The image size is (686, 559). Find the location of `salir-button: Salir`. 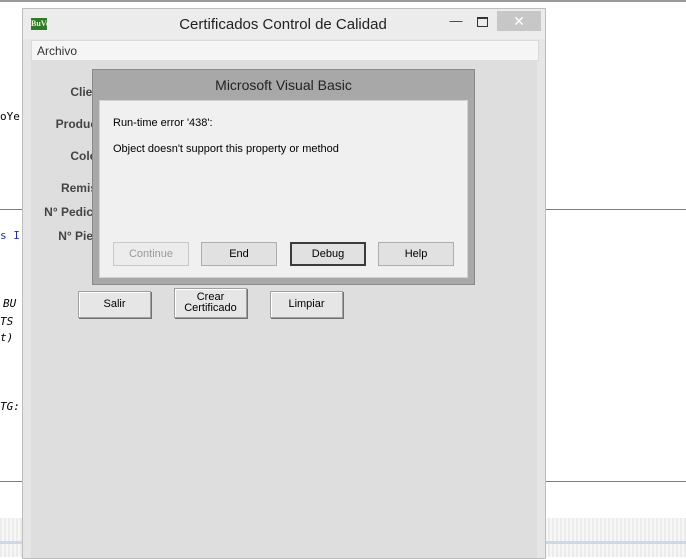

salir-button: Salir is located at coordinates (114, 304).